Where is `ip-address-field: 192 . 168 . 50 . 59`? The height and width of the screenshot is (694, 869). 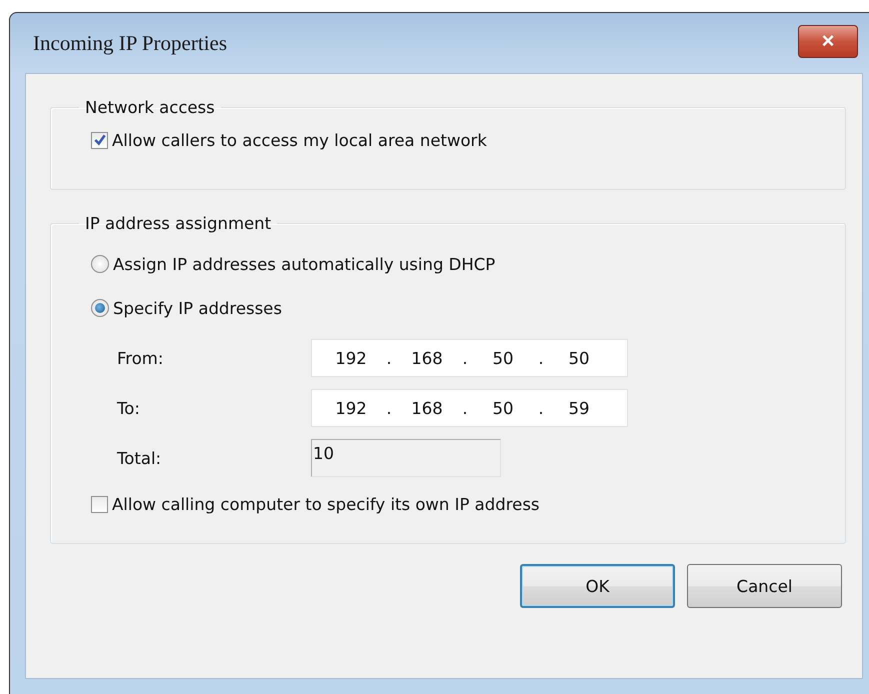 ip-address-field: 192 . 168 . 50 . 59 is located at coordinates (469, 408).